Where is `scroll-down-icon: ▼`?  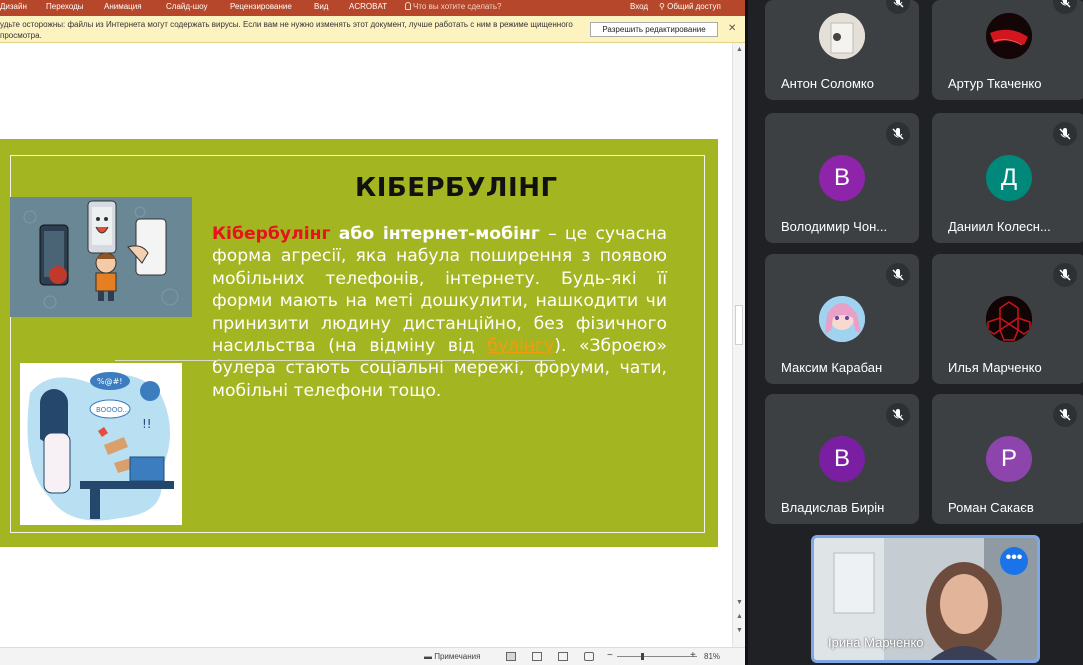 scroll-down-icon: ▼ is located at coordinates (739, 602).